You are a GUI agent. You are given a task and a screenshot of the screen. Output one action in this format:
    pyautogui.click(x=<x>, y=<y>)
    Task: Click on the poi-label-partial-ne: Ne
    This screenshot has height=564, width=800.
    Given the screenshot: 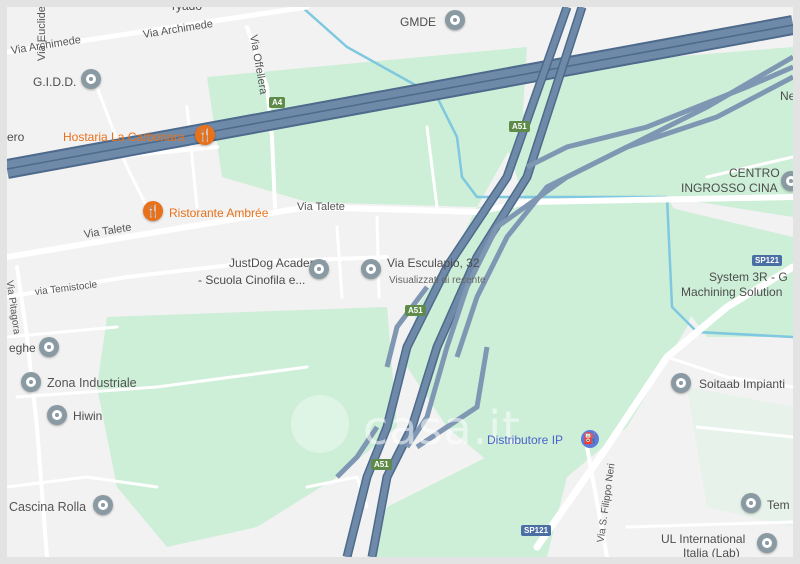 What is the action you would take?
    pyautogui.click(x=788, y=96)
    